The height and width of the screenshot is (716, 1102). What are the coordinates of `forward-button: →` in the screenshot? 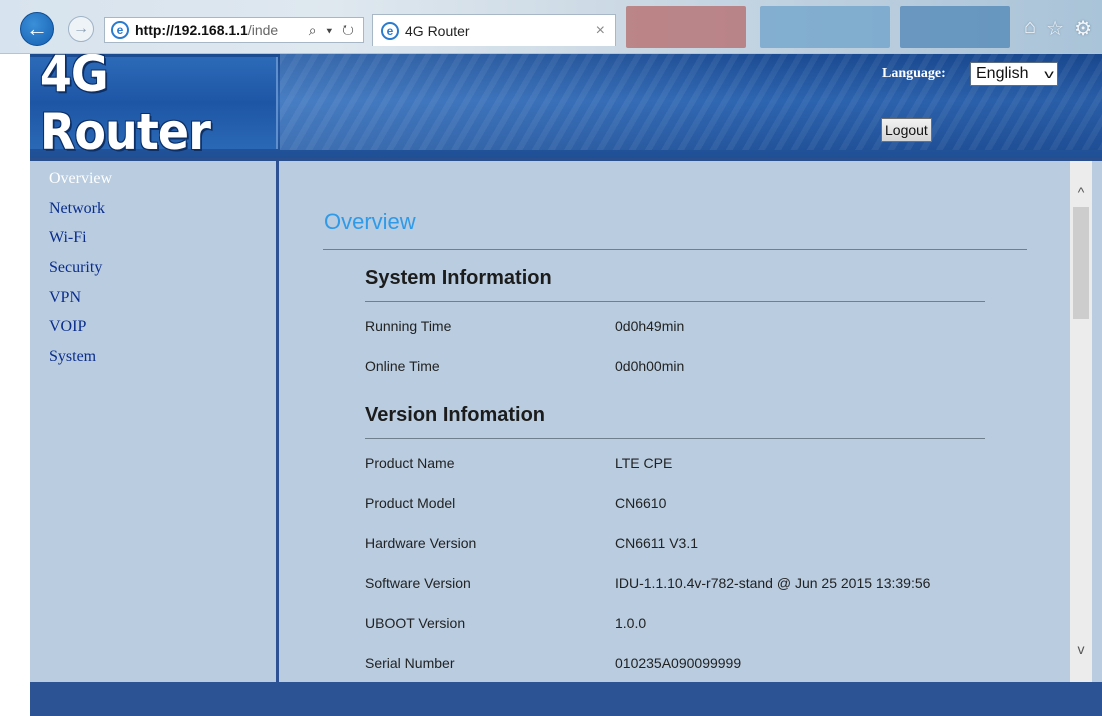 It's located at (81, 29).